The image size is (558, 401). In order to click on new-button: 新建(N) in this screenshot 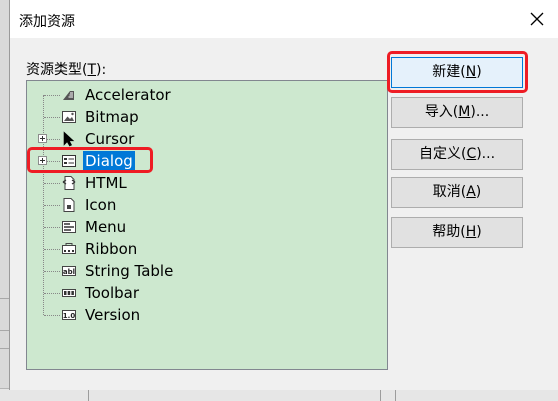, I will do `click(457, 72)`.